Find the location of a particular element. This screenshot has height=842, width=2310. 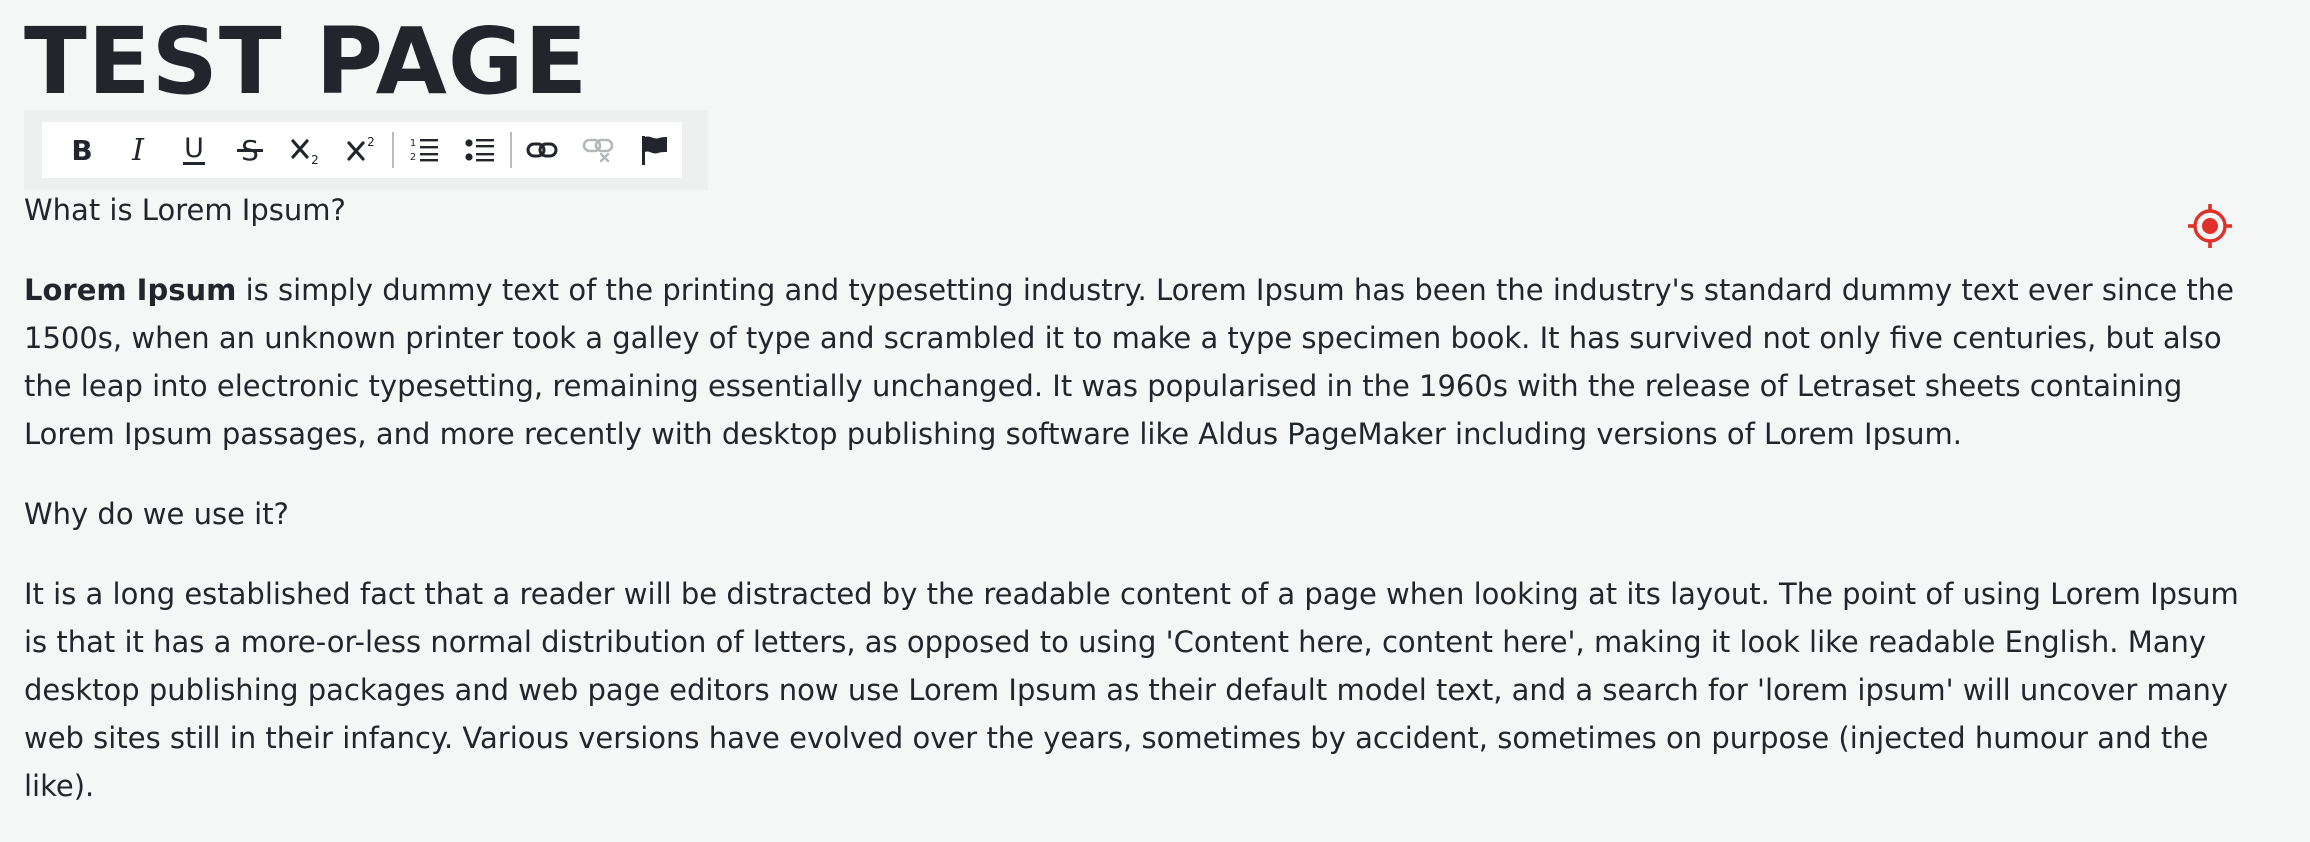

superscript-button: 2 is located at coordinates (362, 150).